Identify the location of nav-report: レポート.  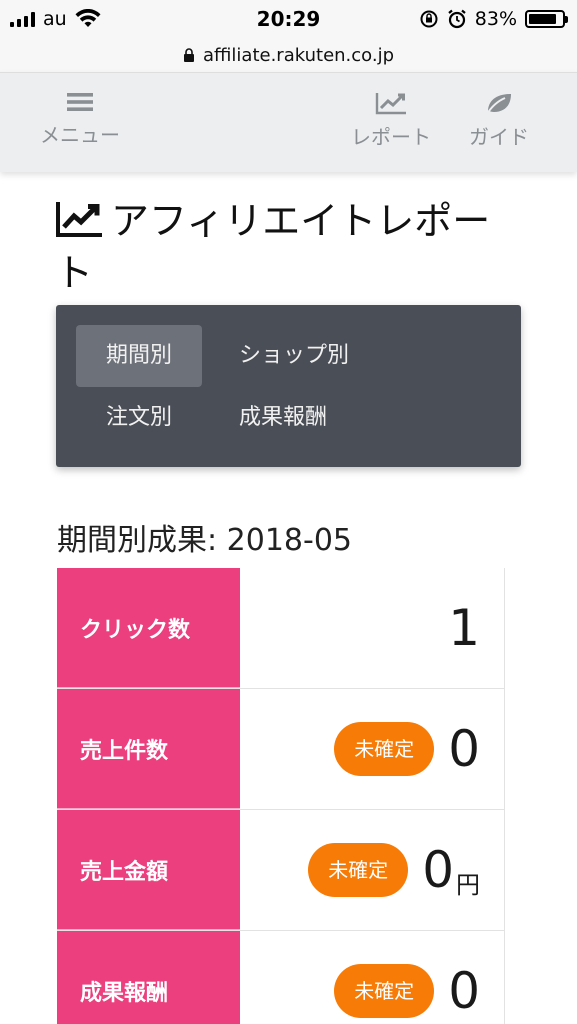
(391, 120).